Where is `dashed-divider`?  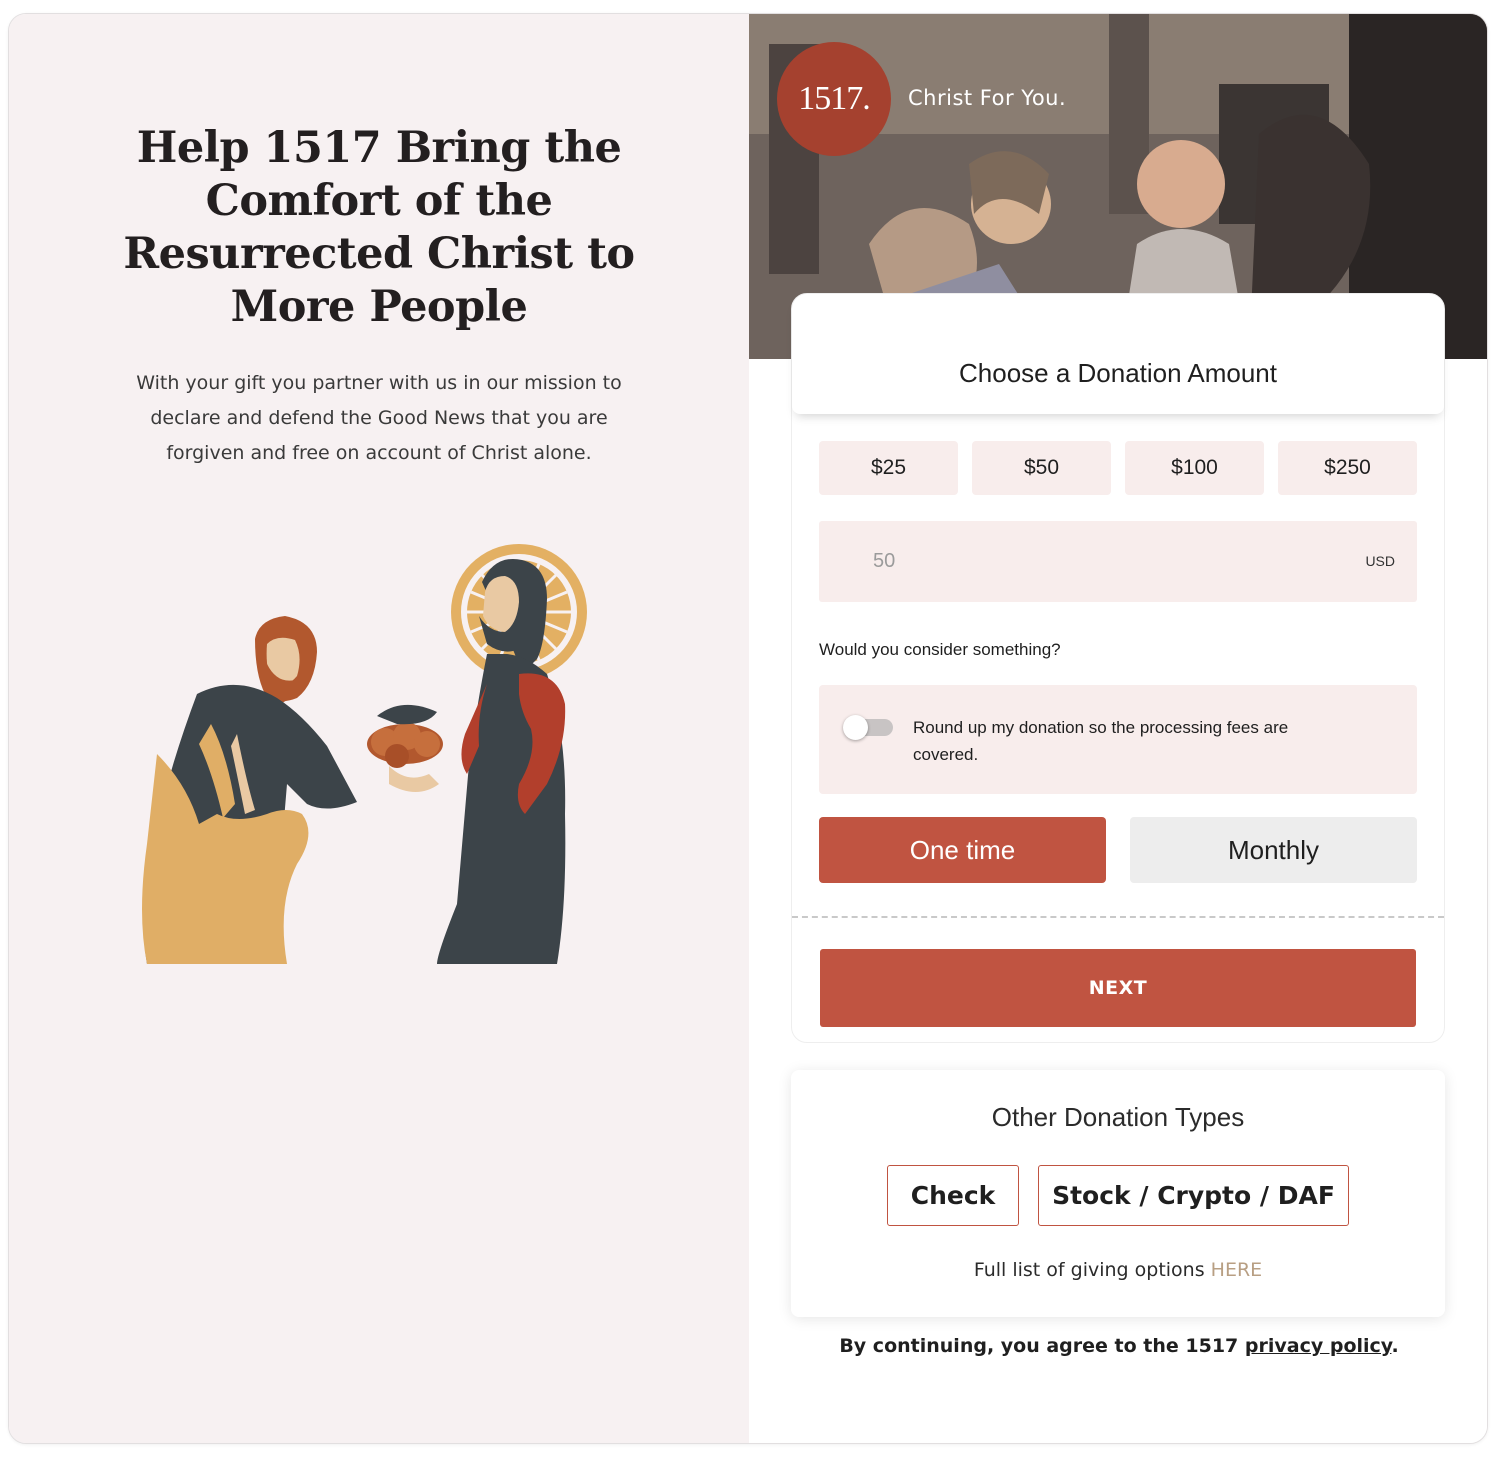
dashed-divider is located at coordinates (1118, 917).